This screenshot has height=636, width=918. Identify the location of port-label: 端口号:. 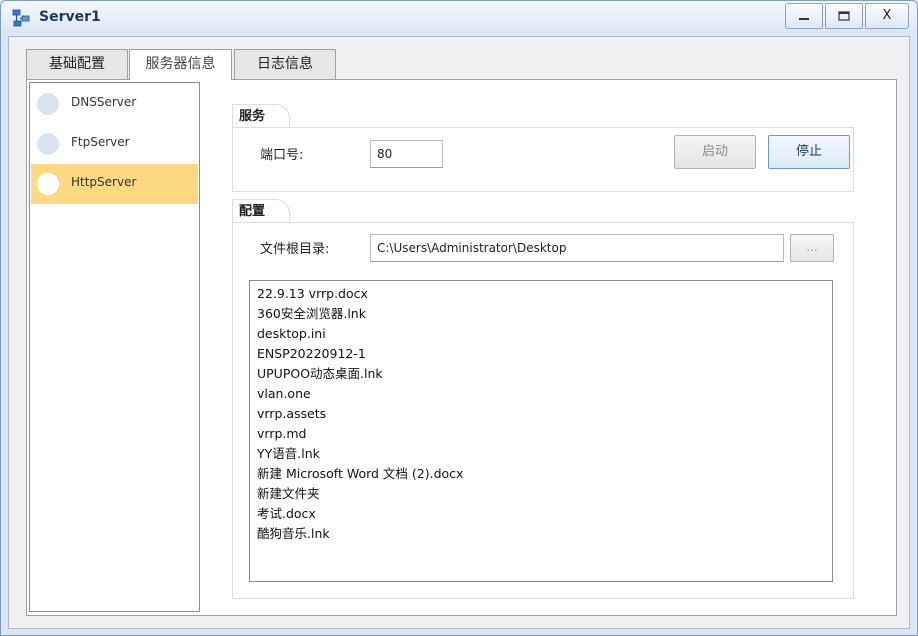
(282, 155).